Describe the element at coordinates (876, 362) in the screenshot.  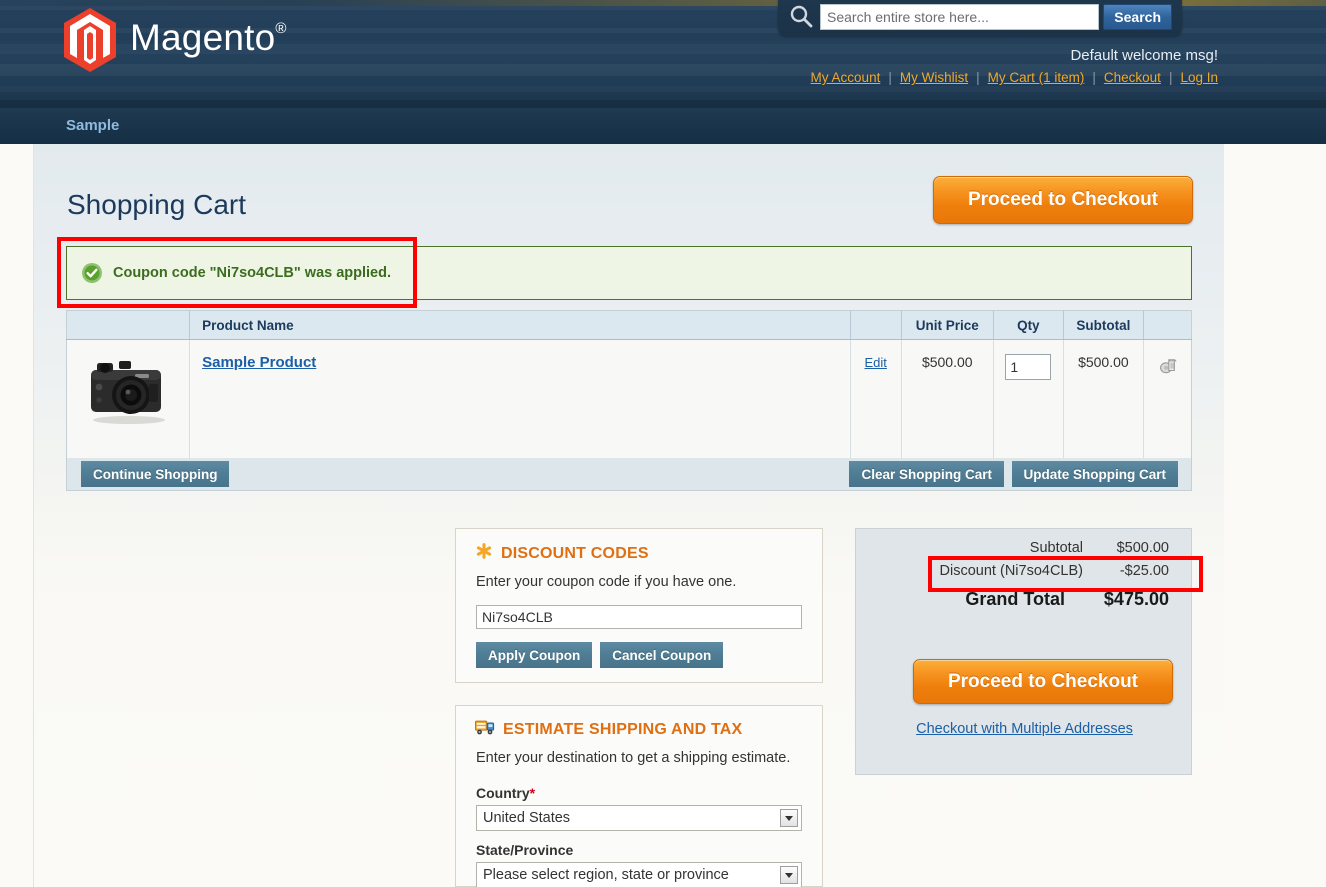
I see `edit-item-link: Edit` at that location.